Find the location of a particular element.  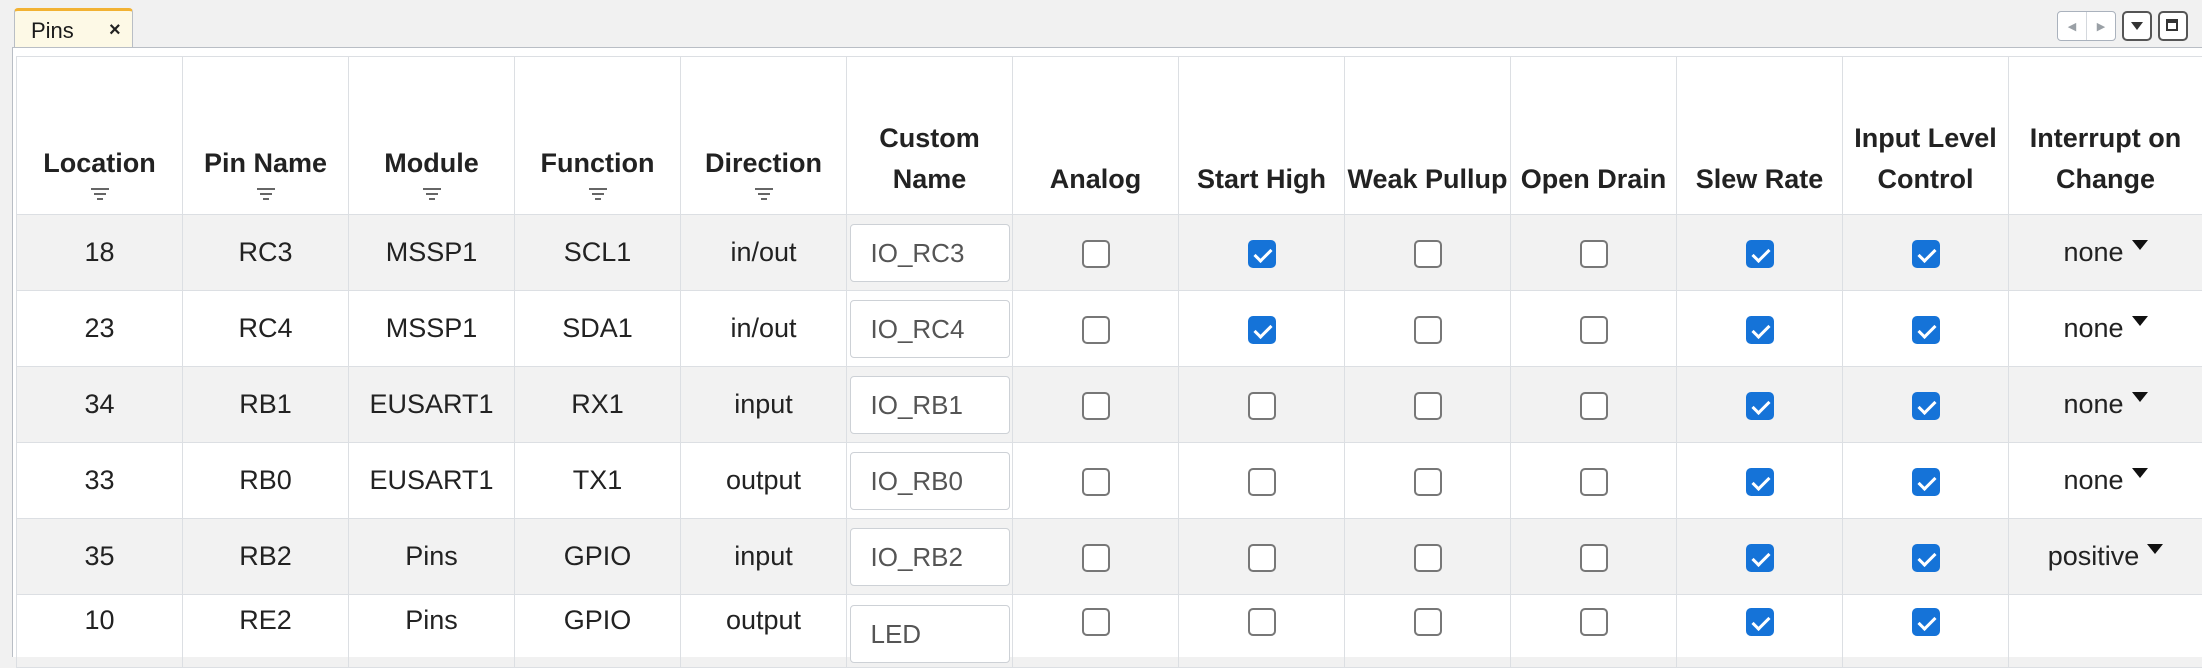

cell-start-high is located at coordinates (1262, 329).